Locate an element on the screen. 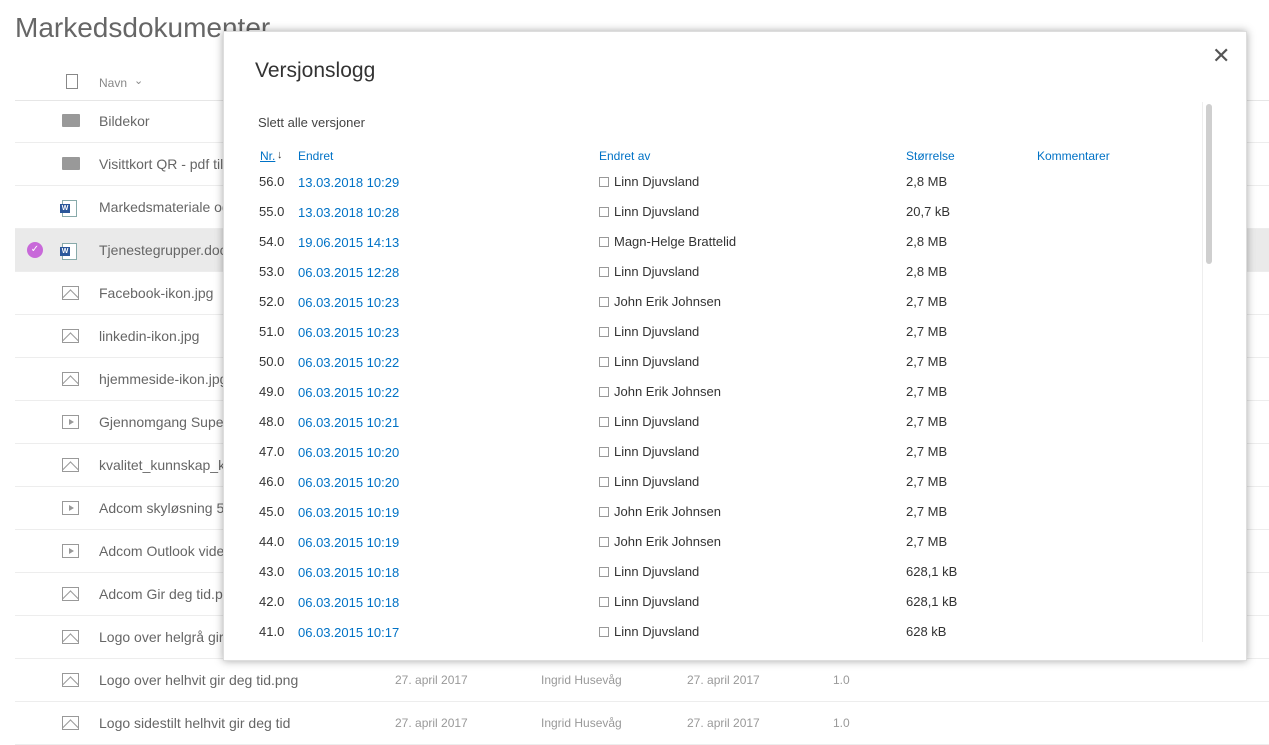  file-name: Markedsmateriale og is located at coordinates (164, 207).